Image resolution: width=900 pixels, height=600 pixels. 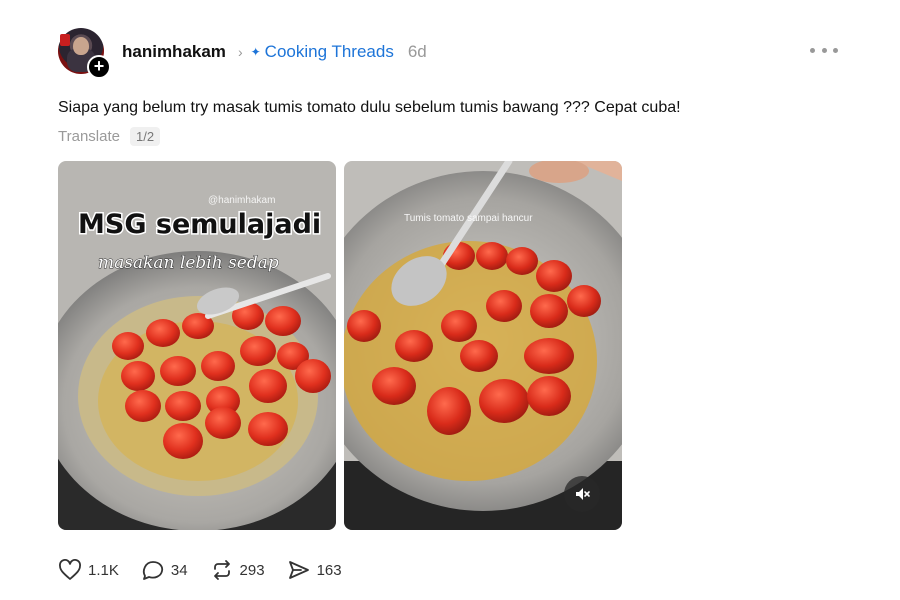 What do you see at coordinates (99, 67) in the screenshot?
I see `follow-plus-icon: +` at bounding box center [99, 67].